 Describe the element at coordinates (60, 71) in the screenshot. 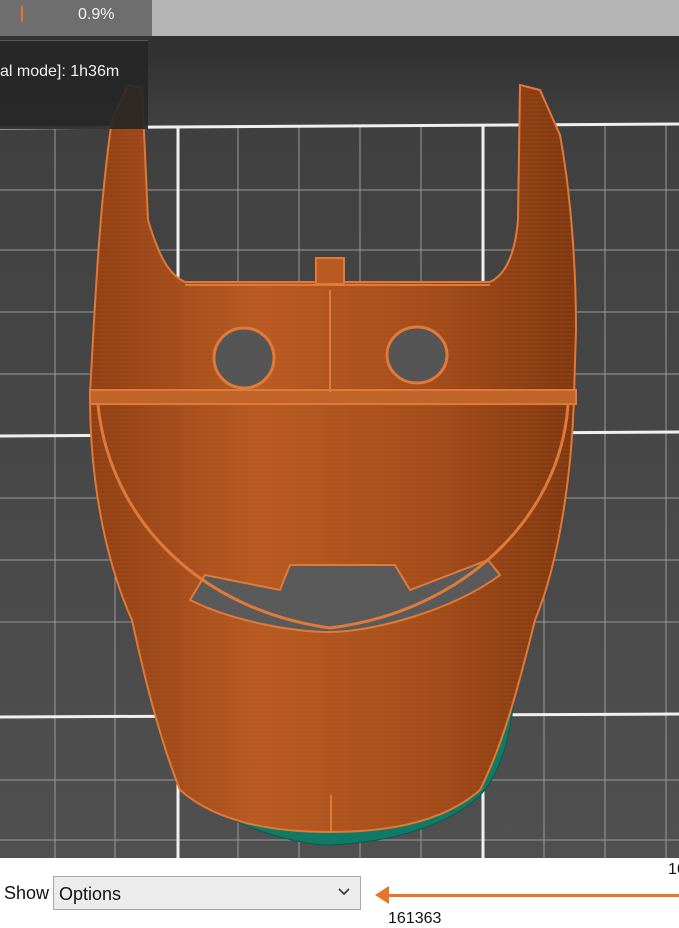

I see `print-time-estimate: al mode]: 1h36m` at that location.